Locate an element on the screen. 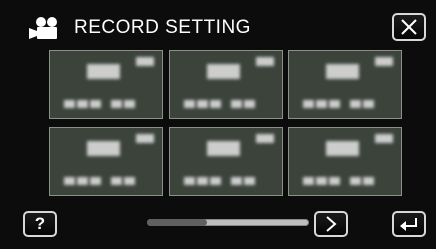  video-camera-icon is located at coordinates (43, 28).